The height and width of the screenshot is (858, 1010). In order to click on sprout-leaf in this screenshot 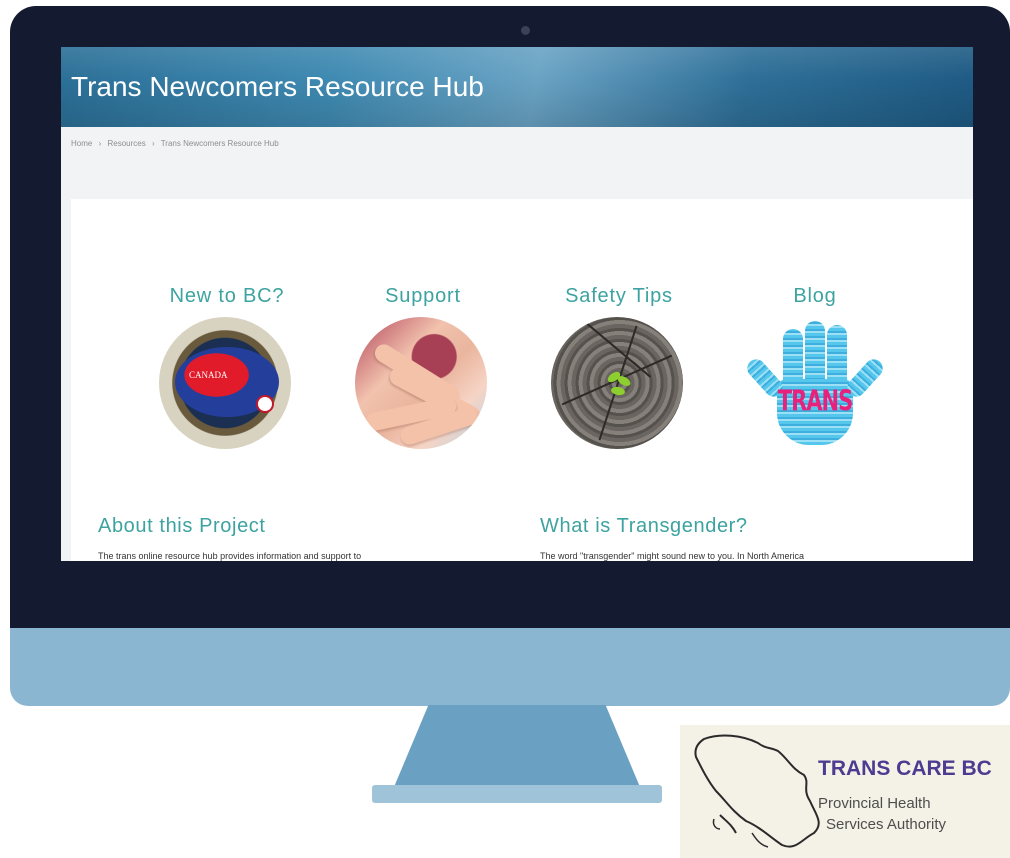, I will do `click(624, 381)`.